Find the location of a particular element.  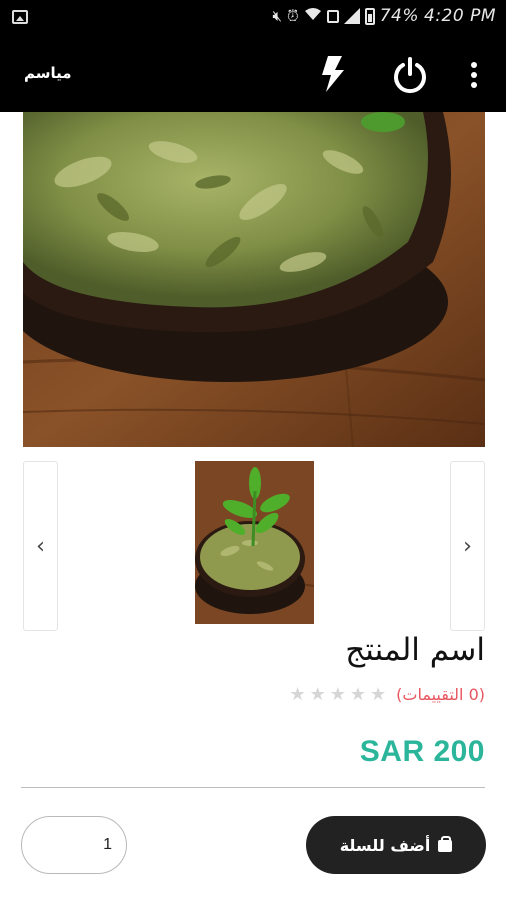

add-to-cart-button: أضف للسلة is located at coordinates (396, 845).